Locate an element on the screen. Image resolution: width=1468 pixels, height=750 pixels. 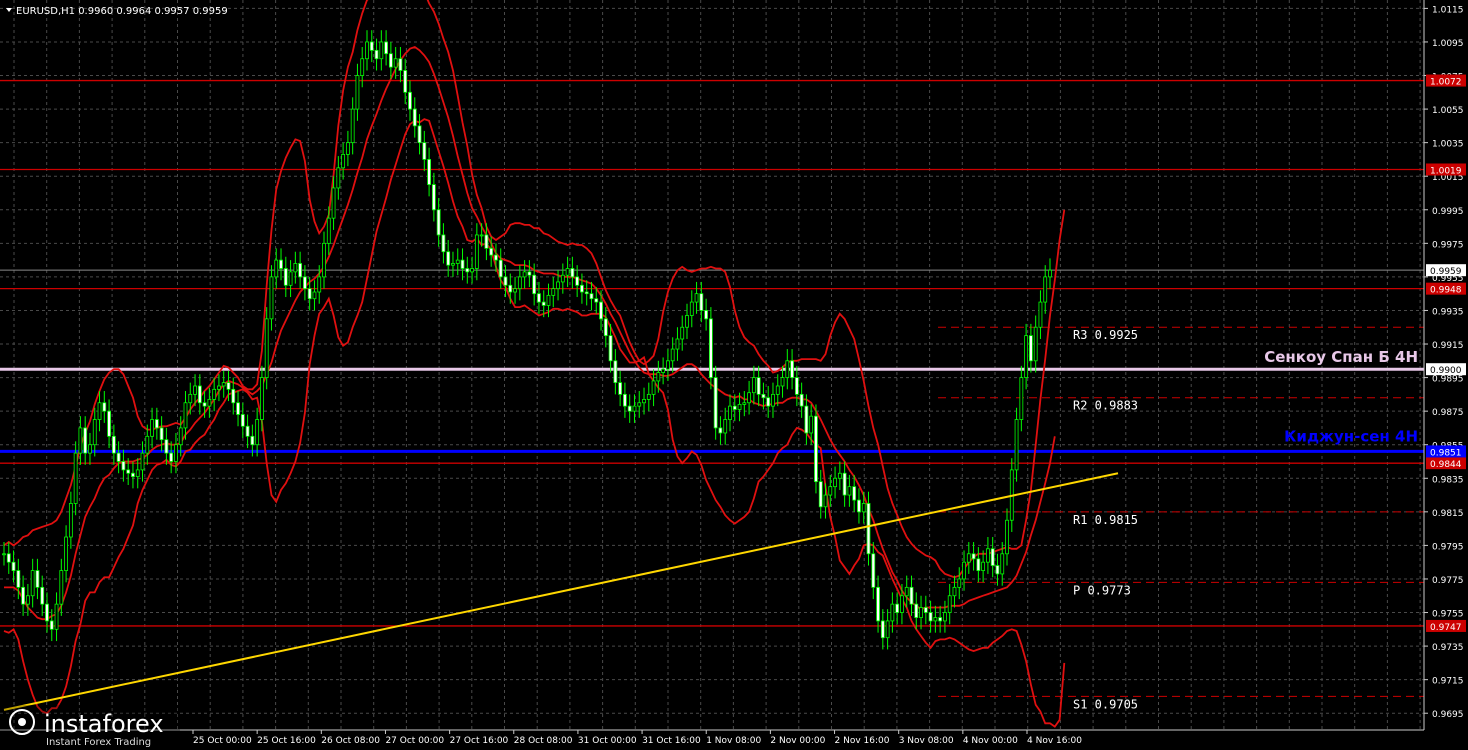
level-price-tag: 1.0072 is located at coordinates (1446, 83).